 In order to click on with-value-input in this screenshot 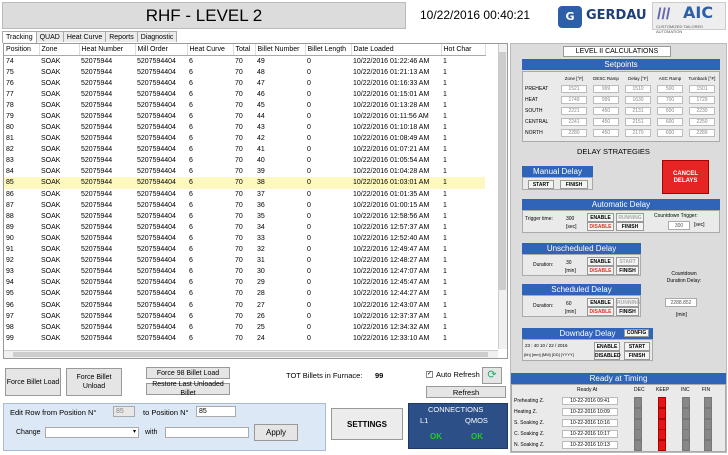, I will do `click(207, 432)`.